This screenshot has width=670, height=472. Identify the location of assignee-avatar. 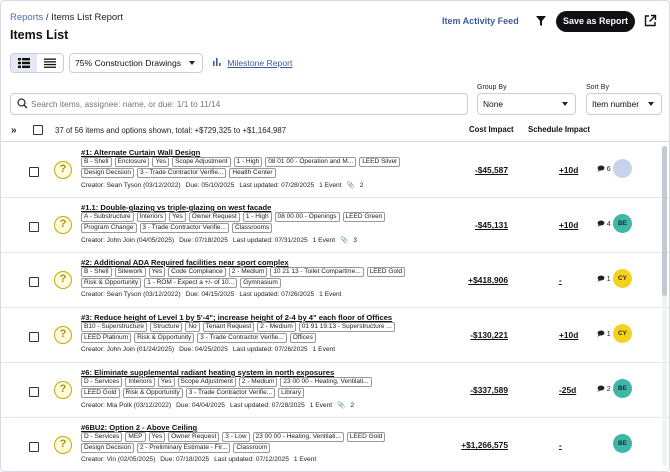
(622, 168).